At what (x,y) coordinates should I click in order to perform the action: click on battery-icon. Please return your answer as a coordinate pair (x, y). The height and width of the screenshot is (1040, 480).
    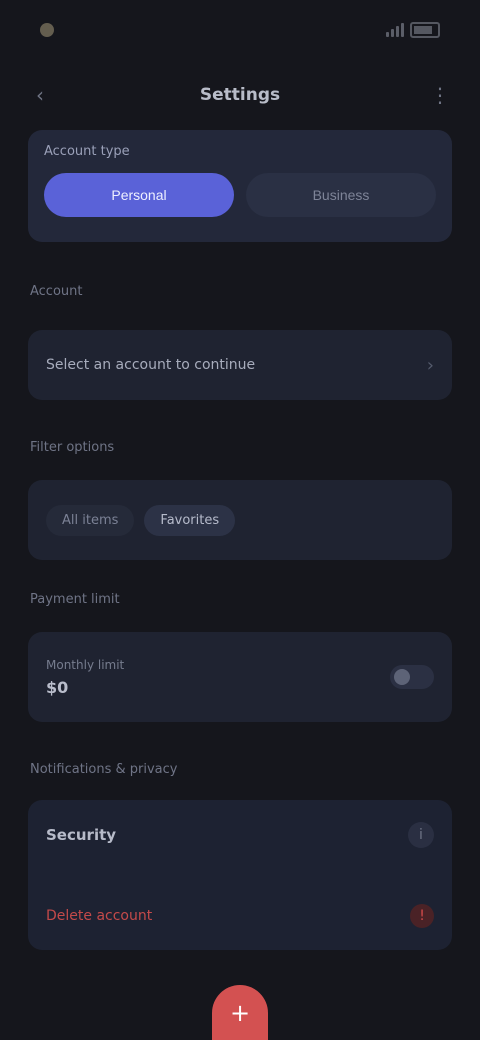
    Looking at the image, I should click on (425, 30).